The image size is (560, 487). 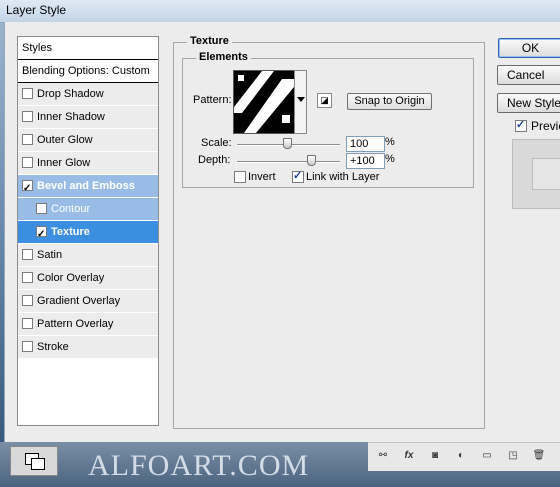 I want to click on color-overlay-checkbox, so click(x=27, y=277).